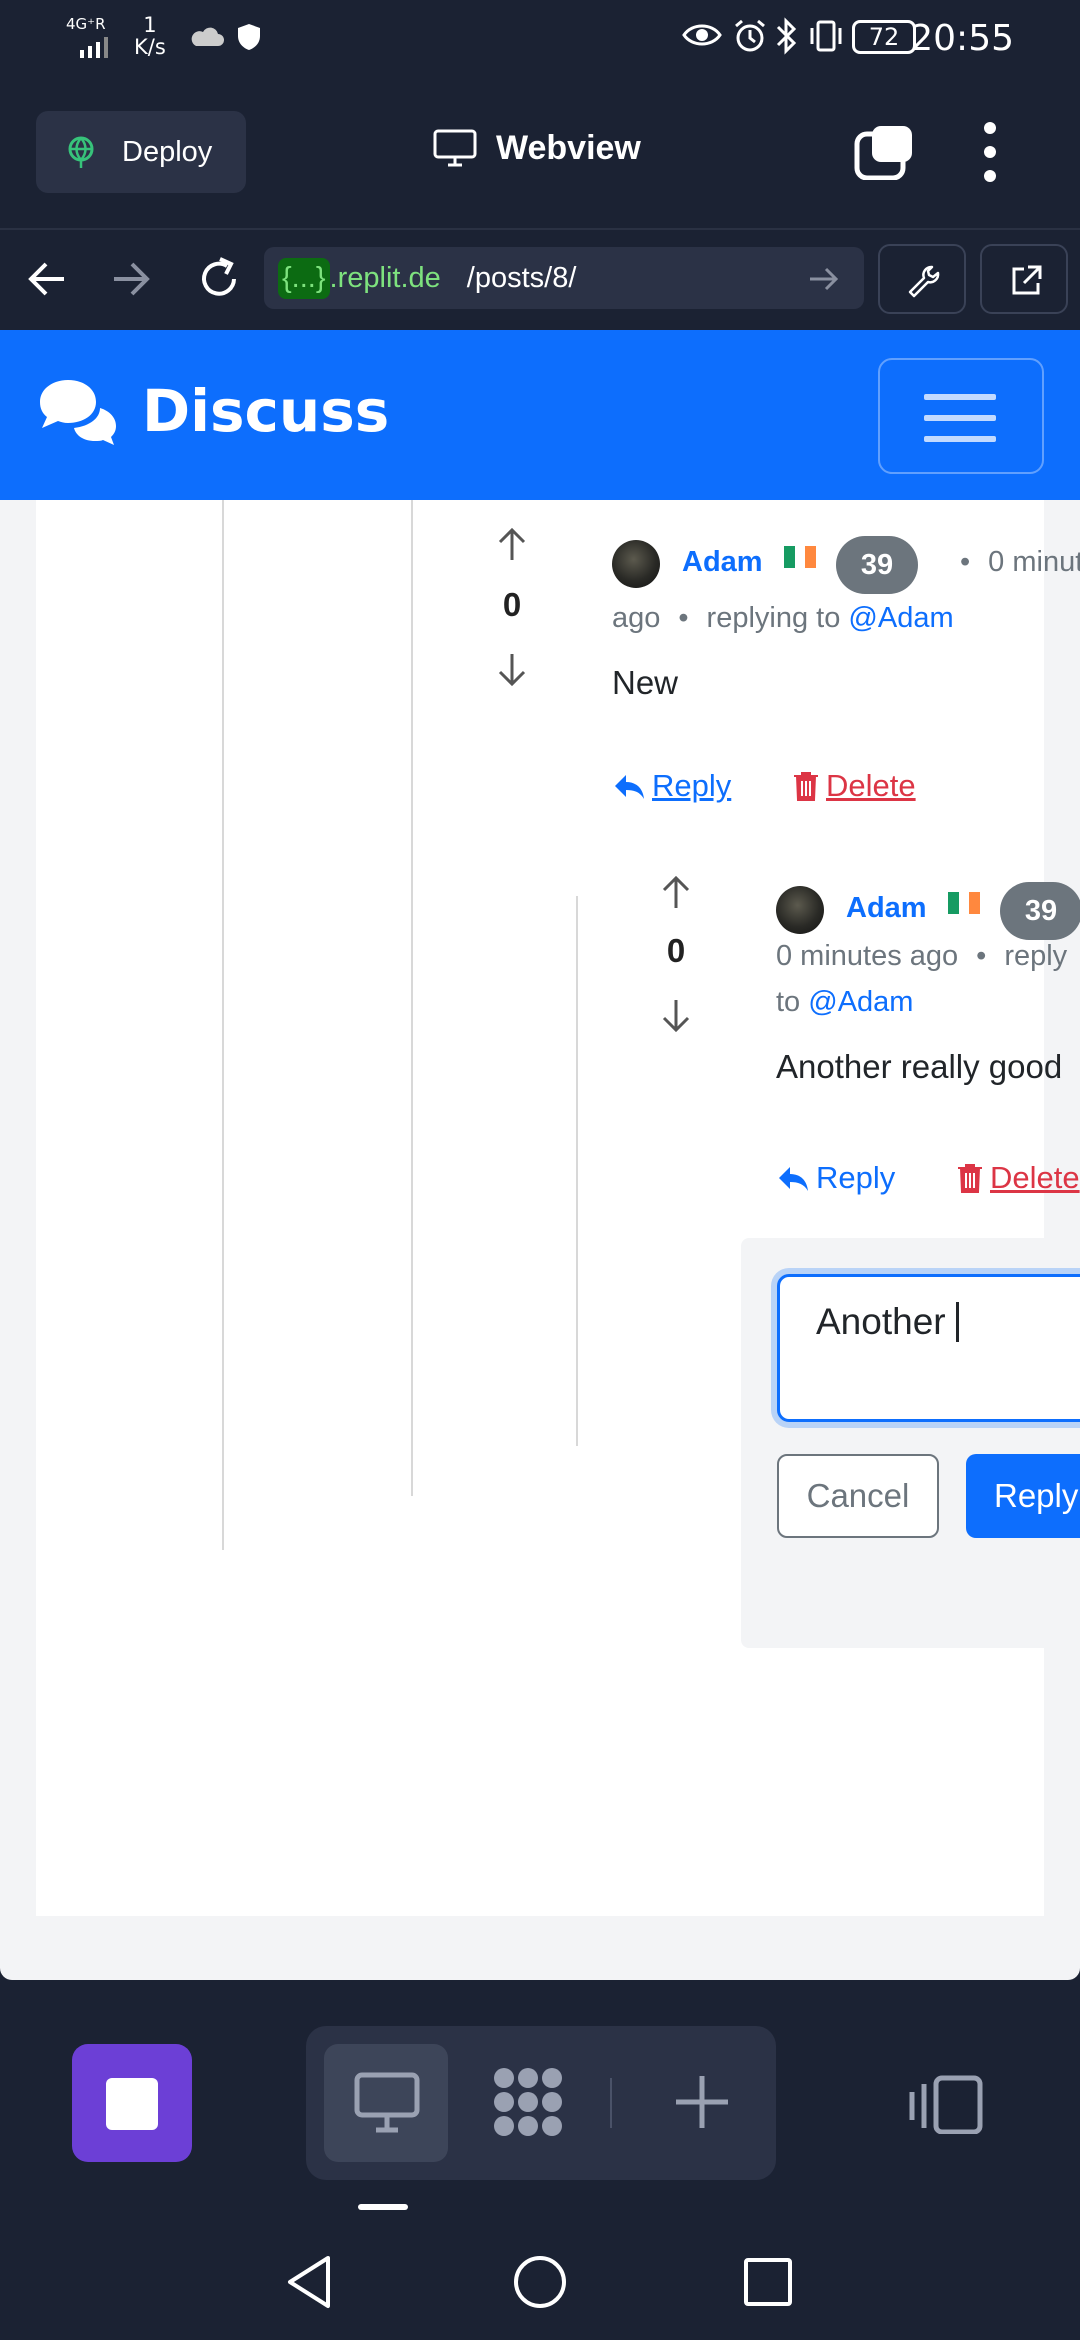 The height and width of the screenshot is (2340, 1080). I want to click on comment-meta: ago • replying to @Adam, so click(783, 618).